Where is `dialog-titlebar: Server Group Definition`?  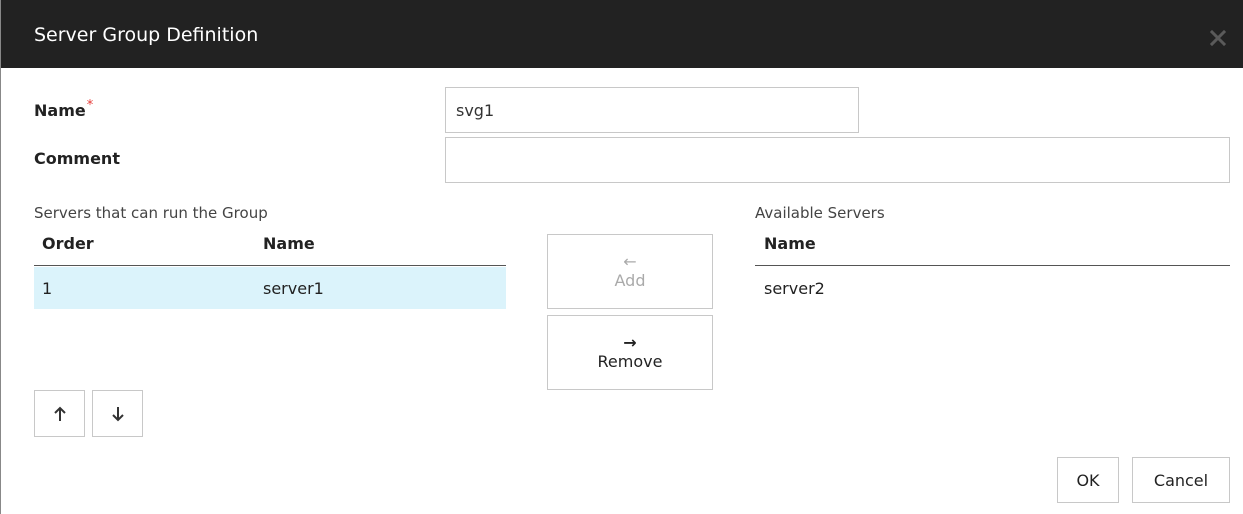
dialog-titlebar: Server Group Definition is located at coordinates (622, 34).